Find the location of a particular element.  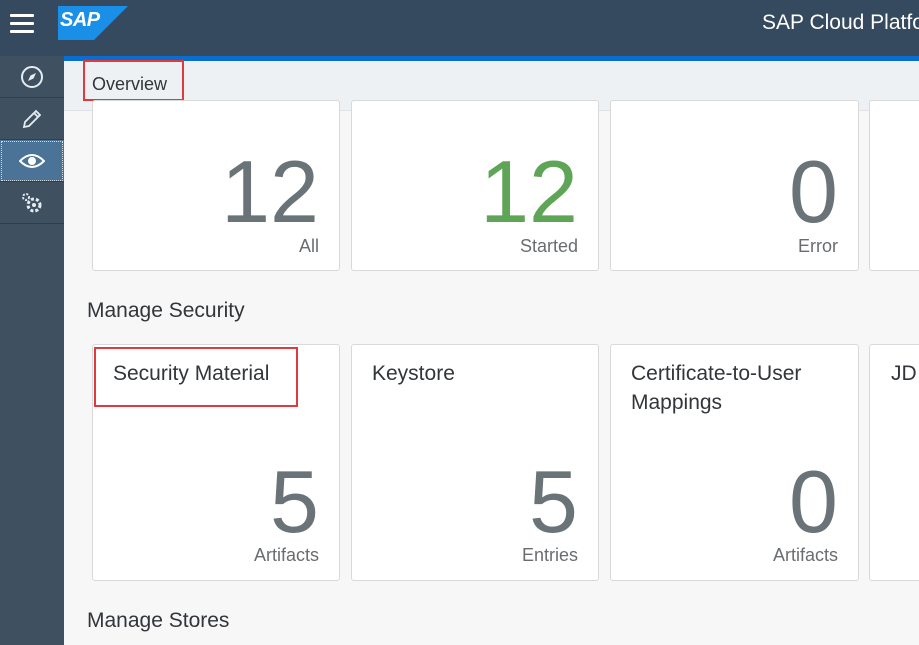

tile-keystore: Keystore 5 Entries is located at coordinates (475, 462).